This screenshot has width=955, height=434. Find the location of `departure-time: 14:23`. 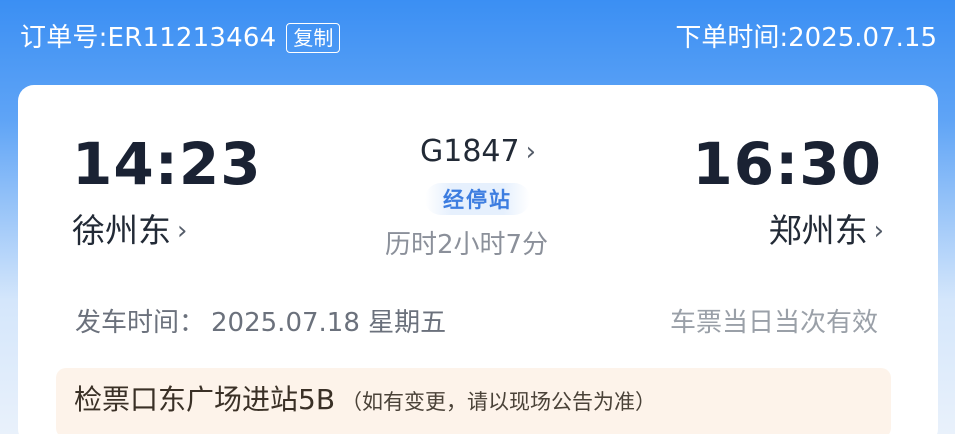

departure-time: 14:23 is located at coordinates (167, 164).